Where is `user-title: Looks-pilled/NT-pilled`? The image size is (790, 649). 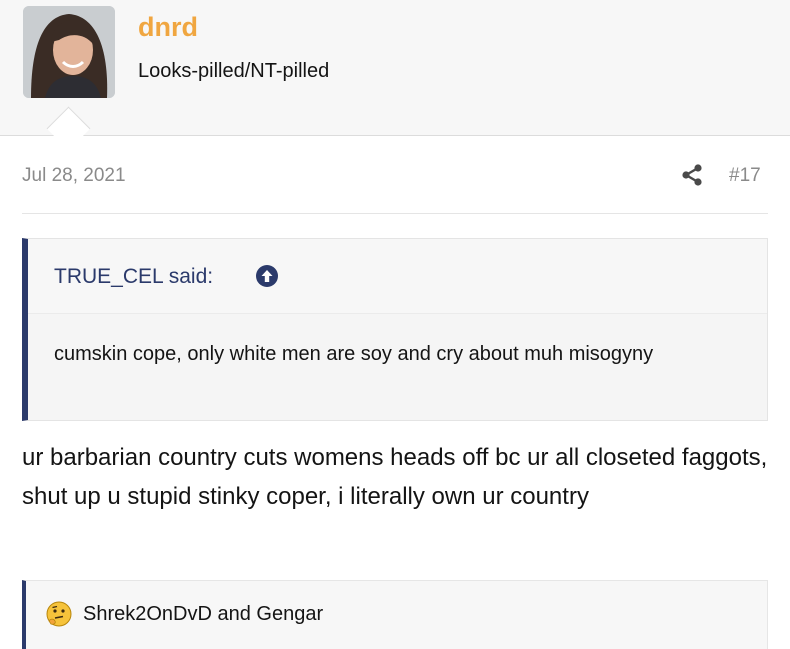 user-title: Looks-pilled/NT-pilled is located at coordinates (234, 71).